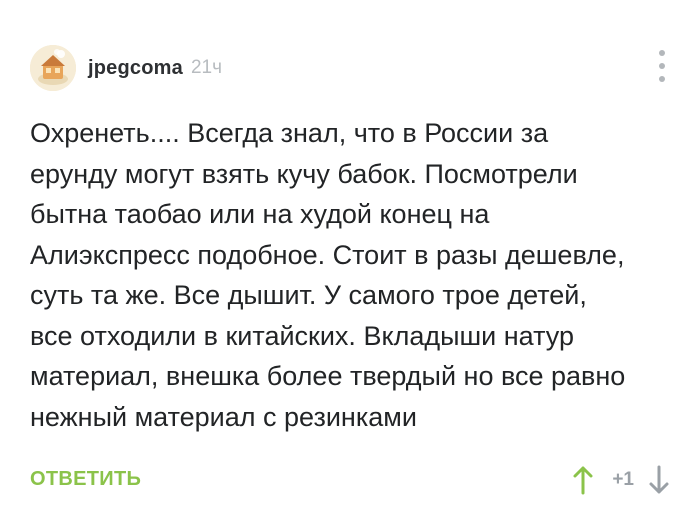  Describe the element at coordinates (659, 480) in the screenshot. I see `arrow-down-icon` at that location.